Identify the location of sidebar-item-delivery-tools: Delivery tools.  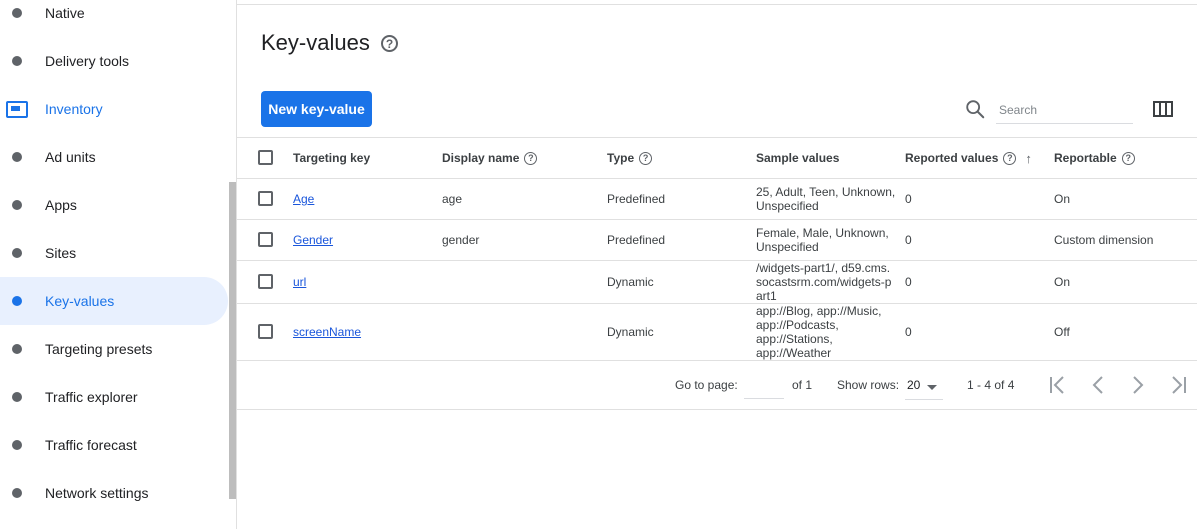
(114, 61).